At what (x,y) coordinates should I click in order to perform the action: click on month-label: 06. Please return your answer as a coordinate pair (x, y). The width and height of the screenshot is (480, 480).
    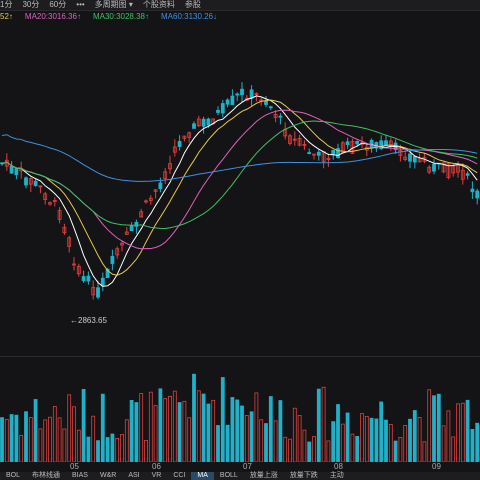
    Looking at the image, I should click on (156, 466).